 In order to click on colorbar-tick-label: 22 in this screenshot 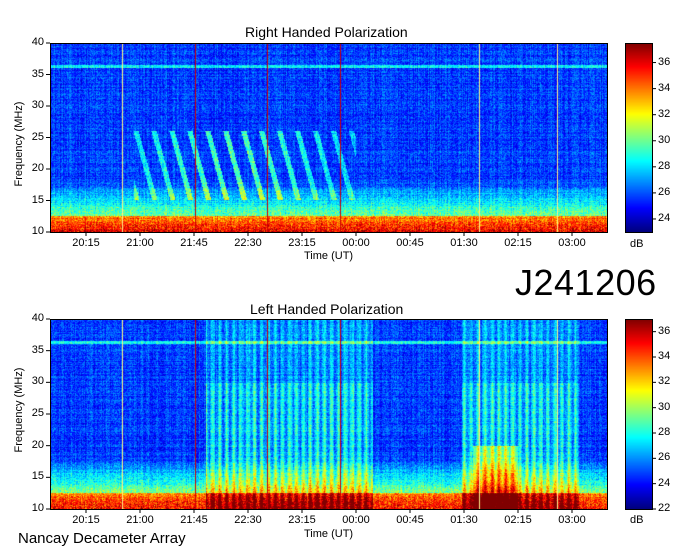, I will do `click(664, 508)`.